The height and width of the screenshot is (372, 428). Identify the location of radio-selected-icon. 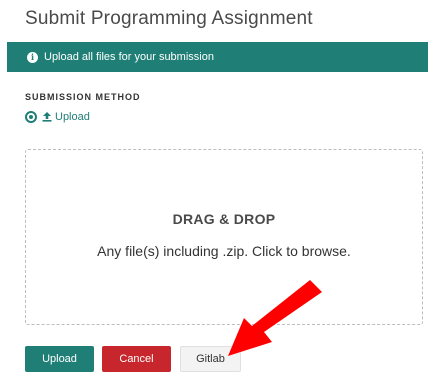
(31, 117).